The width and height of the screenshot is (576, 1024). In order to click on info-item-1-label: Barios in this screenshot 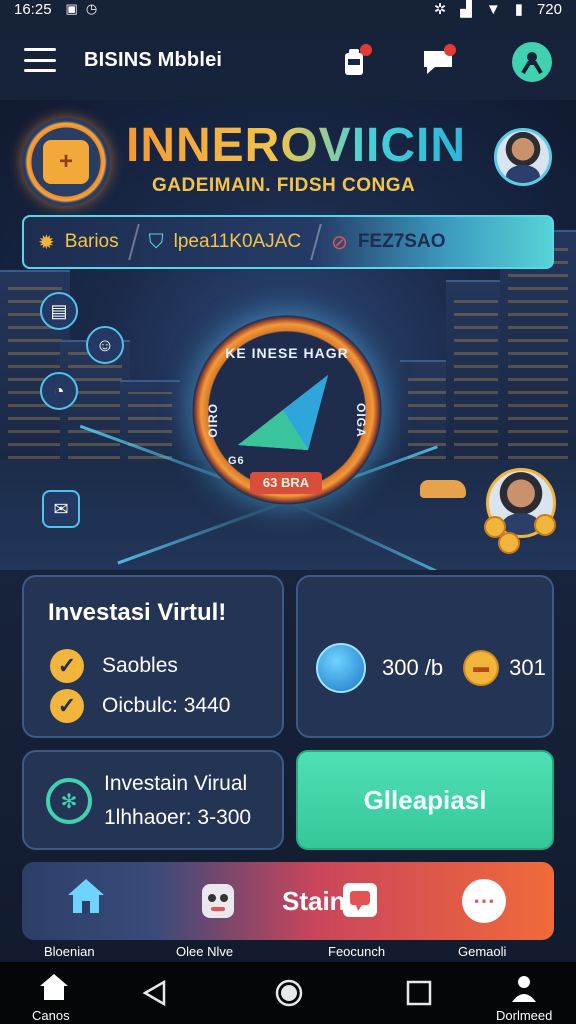, I will do `click(91, 241)`.